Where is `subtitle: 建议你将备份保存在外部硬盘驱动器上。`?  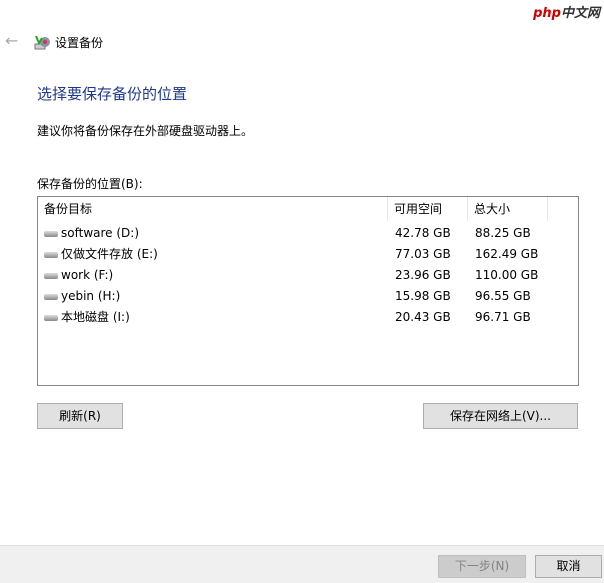 subtitle: 建议你将备份保存在外部硬盘驱动器上。 is located at coordinates (145, 131).